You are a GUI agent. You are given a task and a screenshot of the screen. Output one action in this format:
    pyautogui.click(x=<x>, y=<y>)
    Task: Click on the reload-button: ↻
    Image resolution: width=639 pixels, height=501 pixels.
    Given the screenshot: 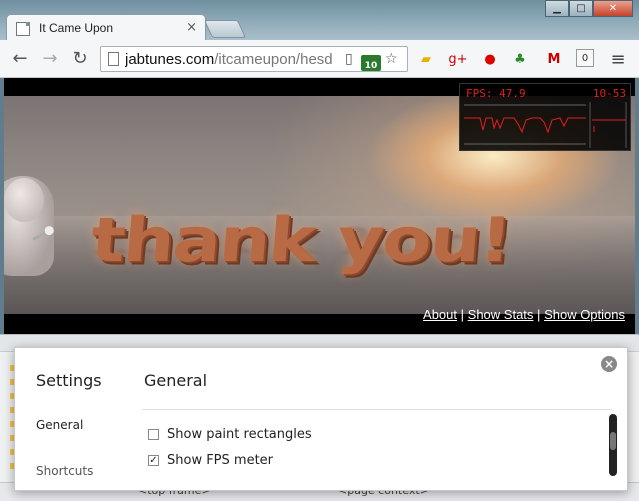 What is the action you would take?
    pyautogui.click(x=80, y=59)
    